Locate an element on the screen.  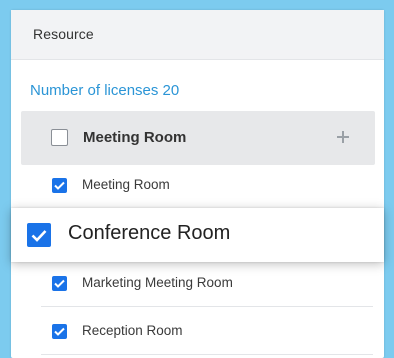
list-item-conference-room: Conference Room is located at coordinates (197, 235).